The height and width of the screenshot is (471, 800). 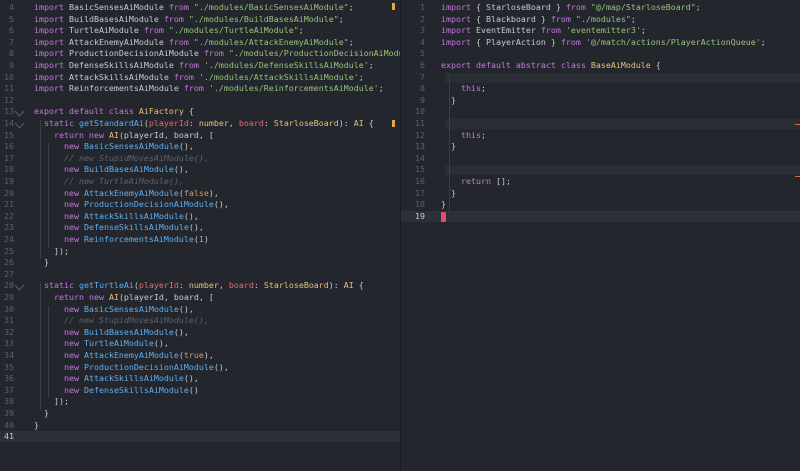 What do you see at coordinates (600, 146) in the screenshot?
I see `code-line: 13 }` at bounding box center [600, 146].